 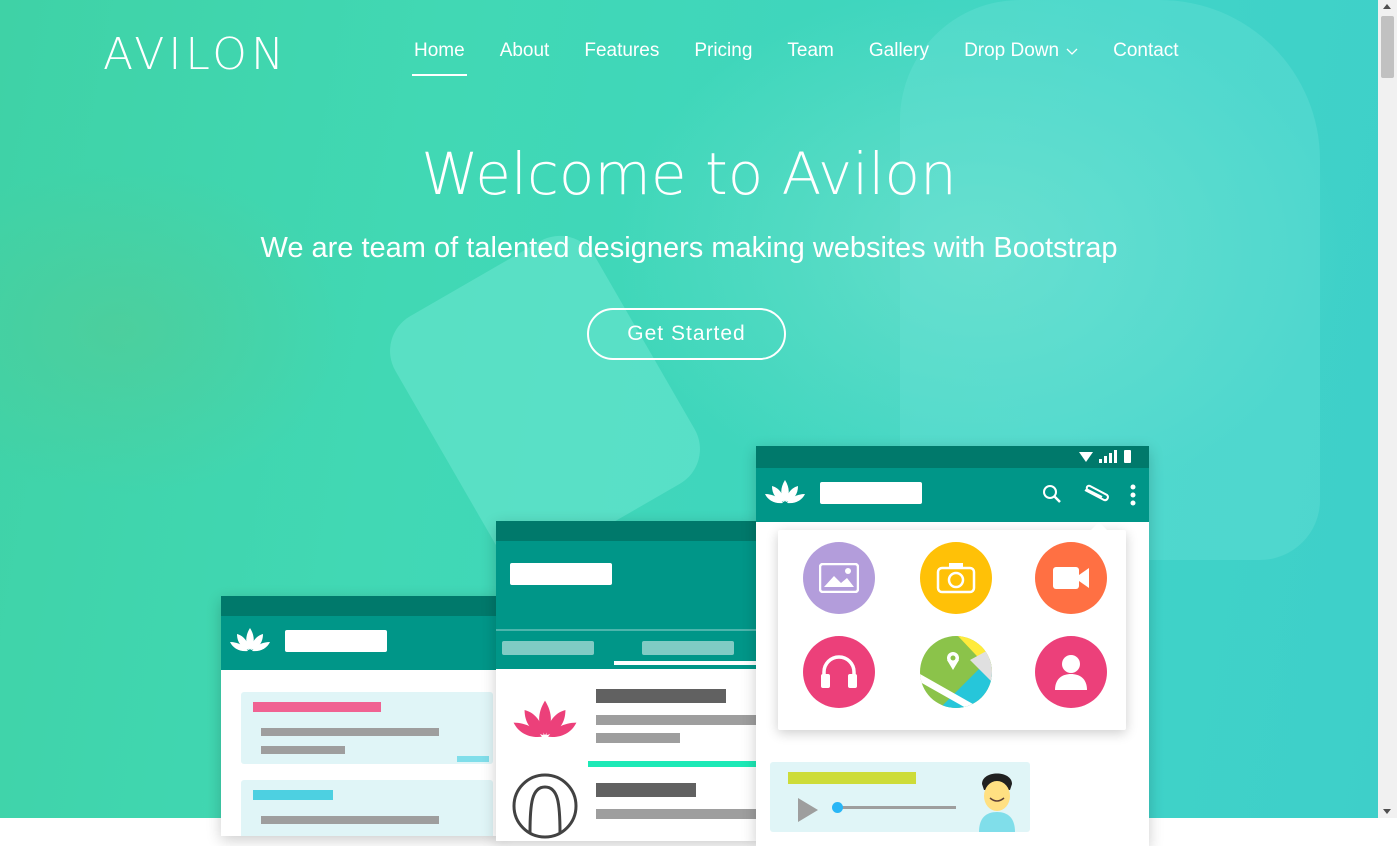 What do you see at coordinates (622, 50) in the screenshot?
I see `nav-features-label: Features` at bounding box center [622, 50].